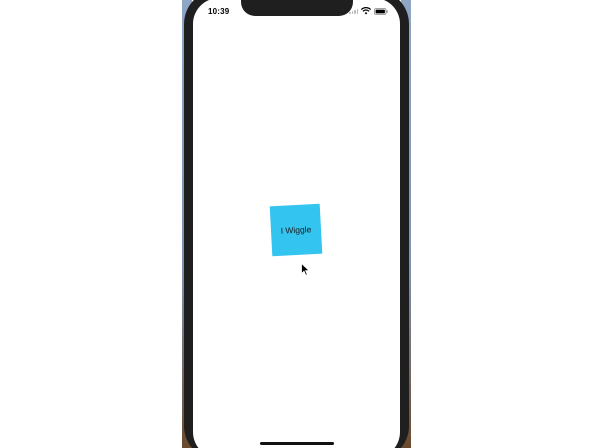 The image size is (593, 448). What do you see at coordinates (381, 11) in the screenshot?
I see `battery-icon` at bounding box center [381, 11].